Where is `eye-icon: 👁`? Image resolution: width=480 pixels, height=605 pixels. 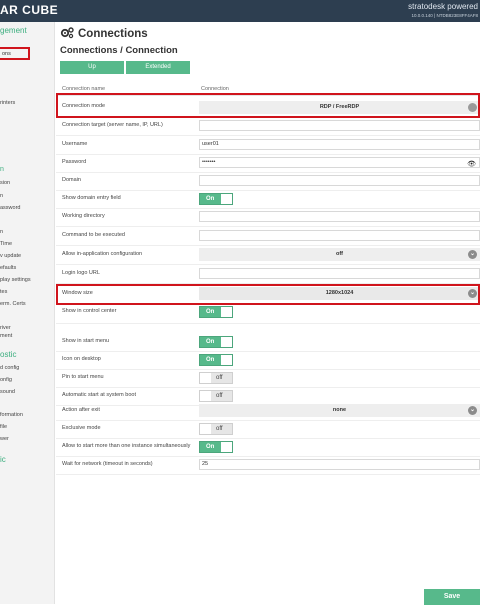 eye-icon: 👁 is located at coordinates (471, 164).